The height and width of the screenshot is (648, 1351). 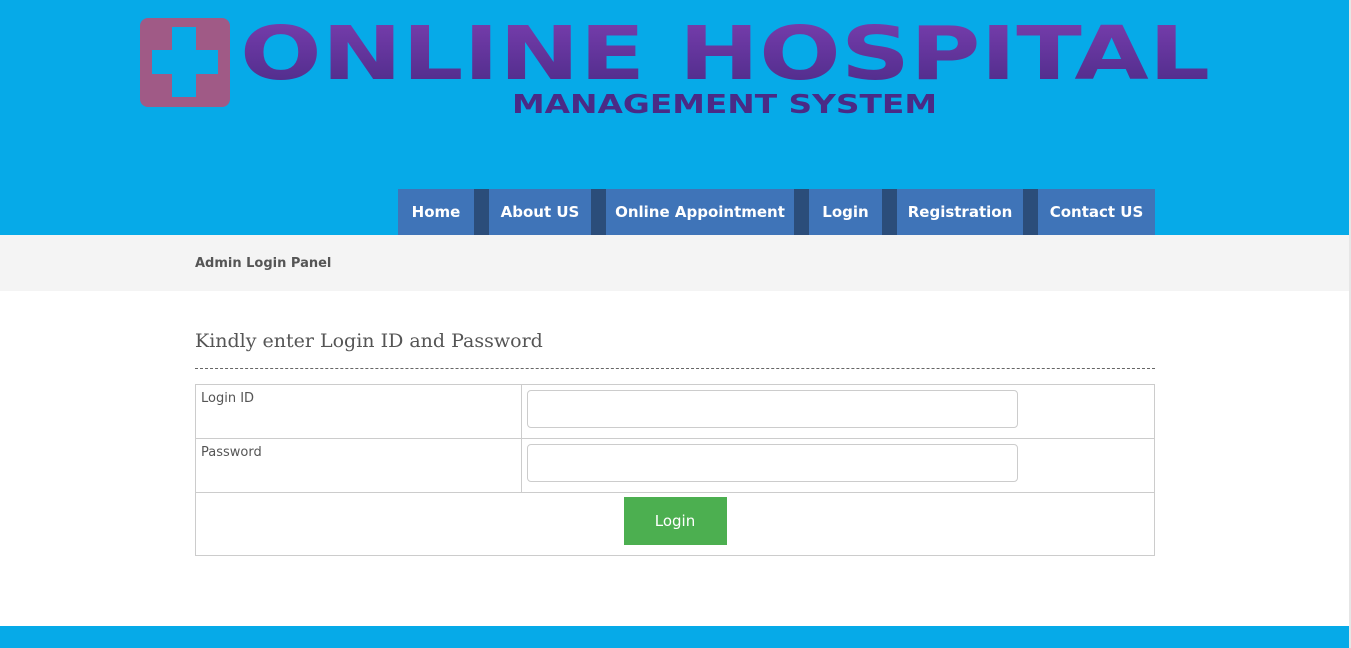 I want to click on logo-title: ONLINE HOSPITAL, so click(x=725, y=54).